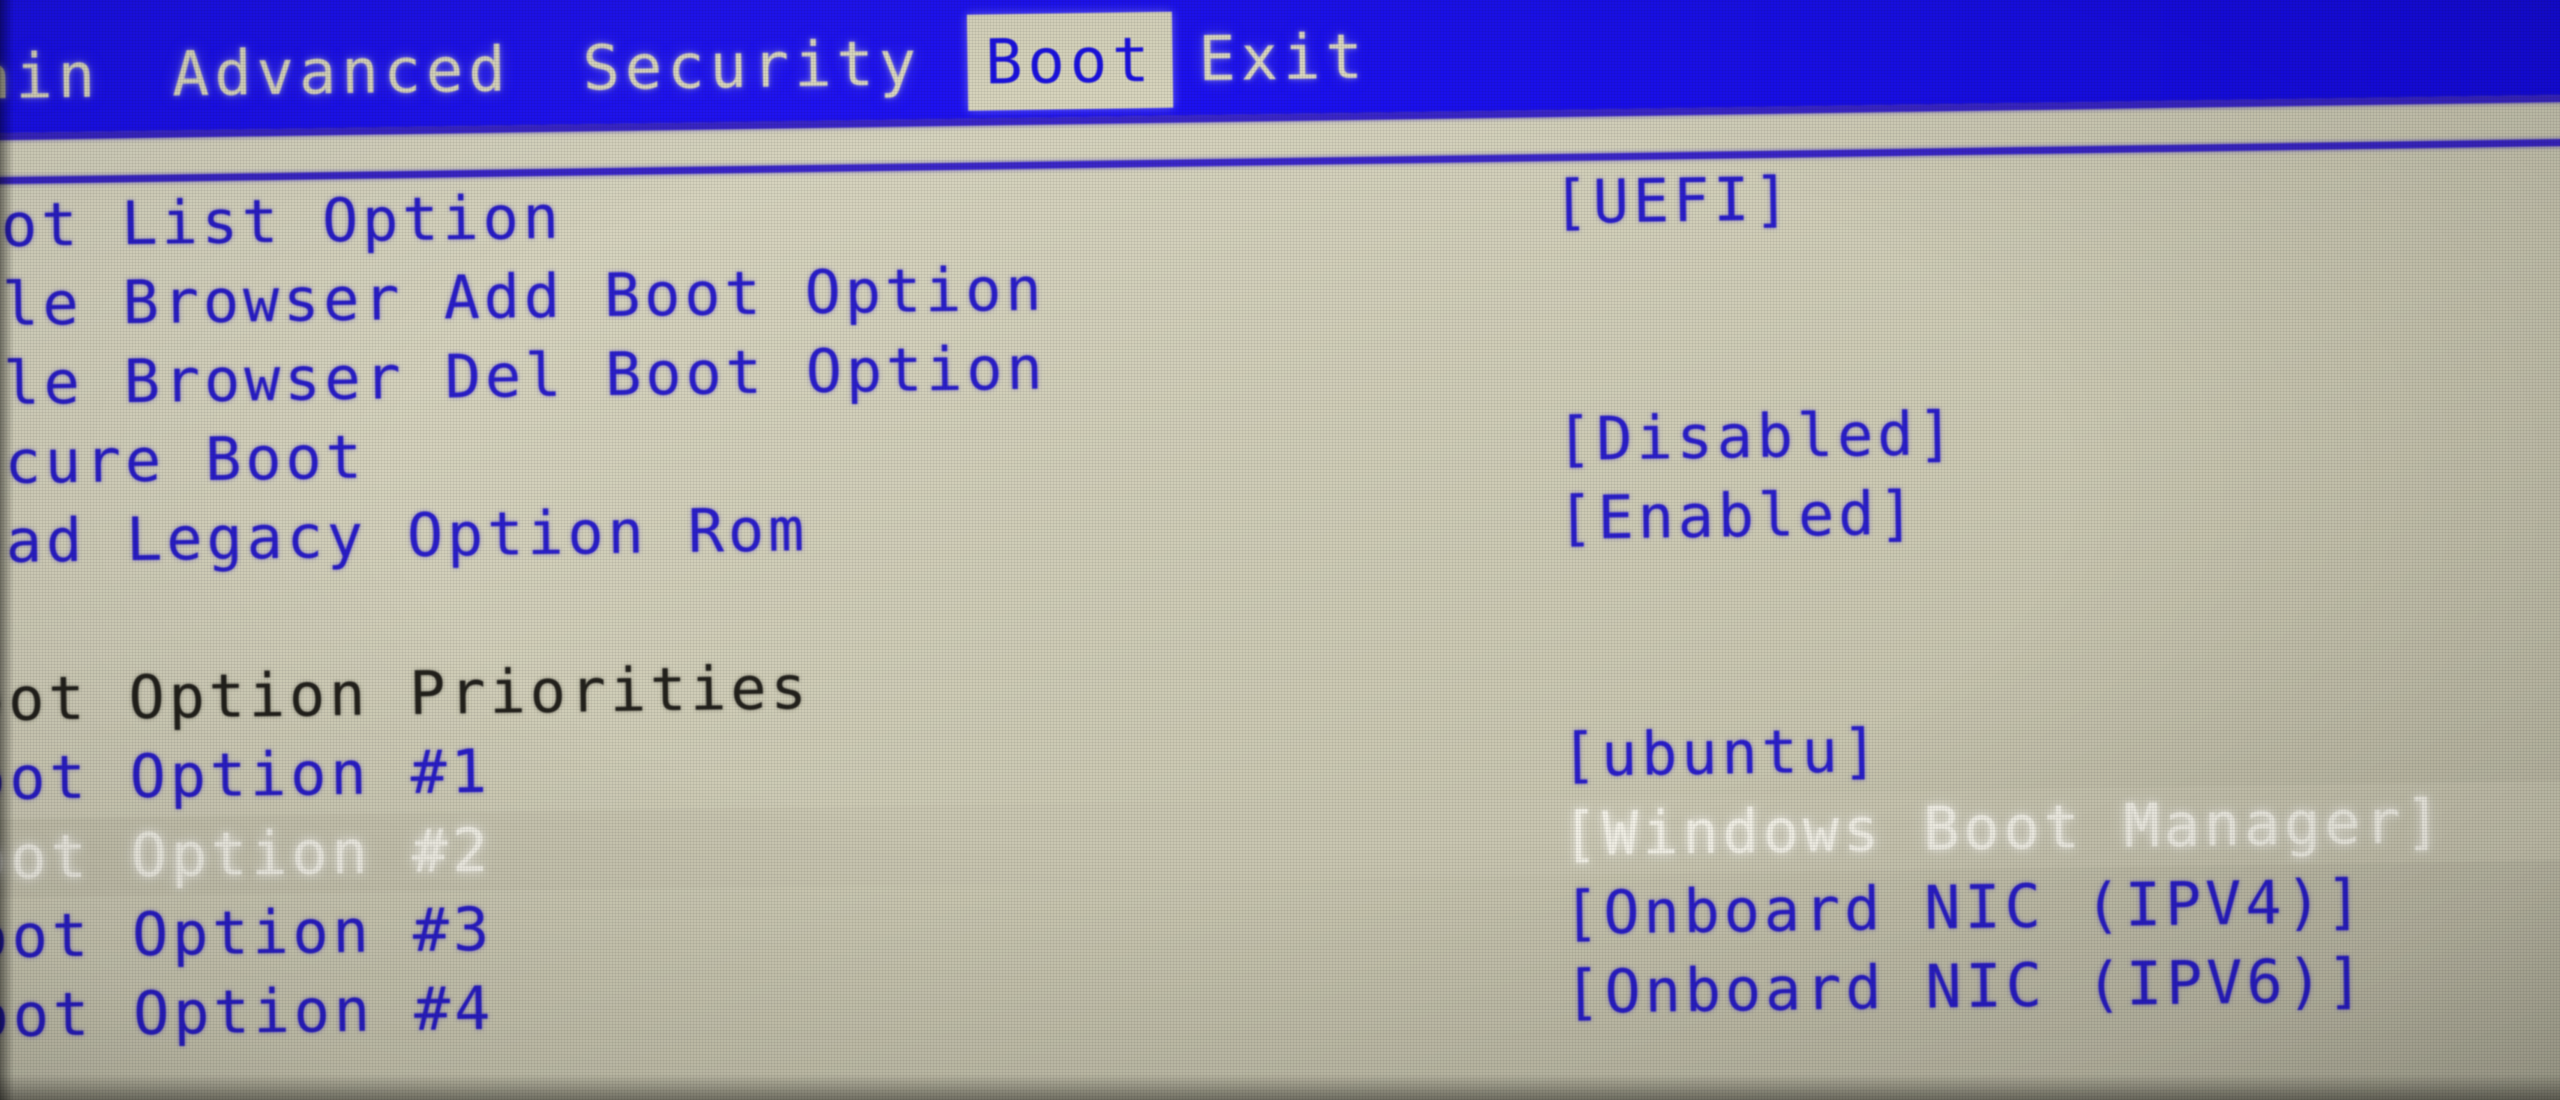 The height and width of the screenshot is (1100, 2560). What do you see at coordinates (1721, 754) in the screenshot?
I see `setting-value: [ubuntu]` at bounding box center [1721, 754].